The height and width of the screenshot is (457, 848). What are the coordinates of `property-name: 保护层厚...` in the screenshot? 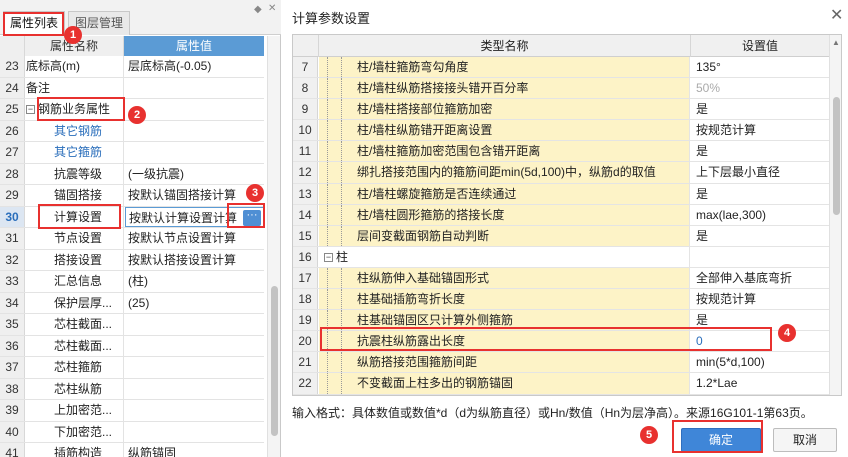 It's located at (75, 302).